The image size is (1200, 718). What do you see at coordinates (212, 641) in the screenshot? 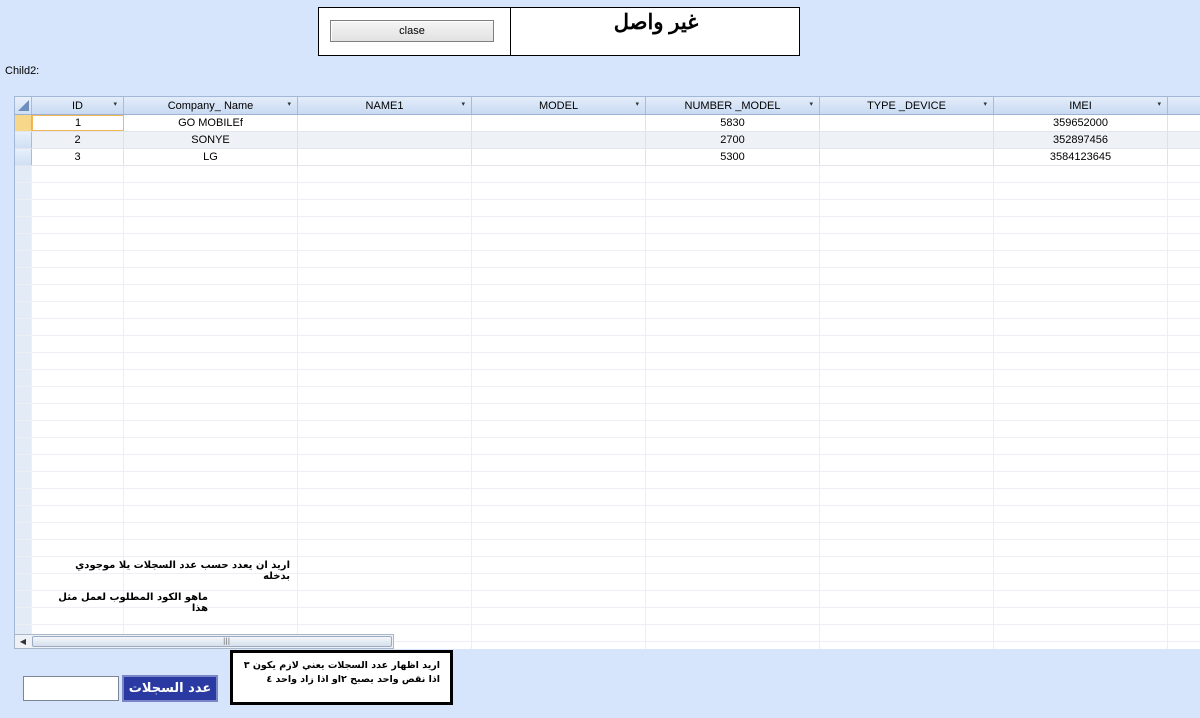
I see `scroll-thumb: |||` at bounding box center [212, 641].